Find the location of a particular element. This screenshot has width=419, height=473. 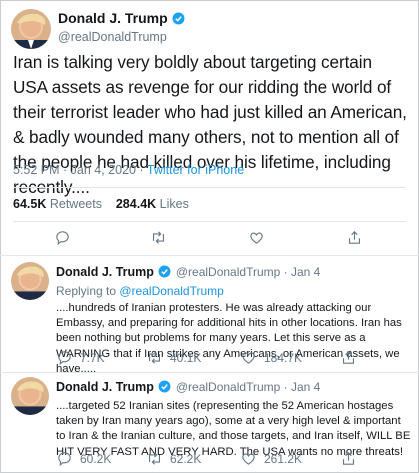

reply-button: 7.7K is located at coordinates (80, 357).